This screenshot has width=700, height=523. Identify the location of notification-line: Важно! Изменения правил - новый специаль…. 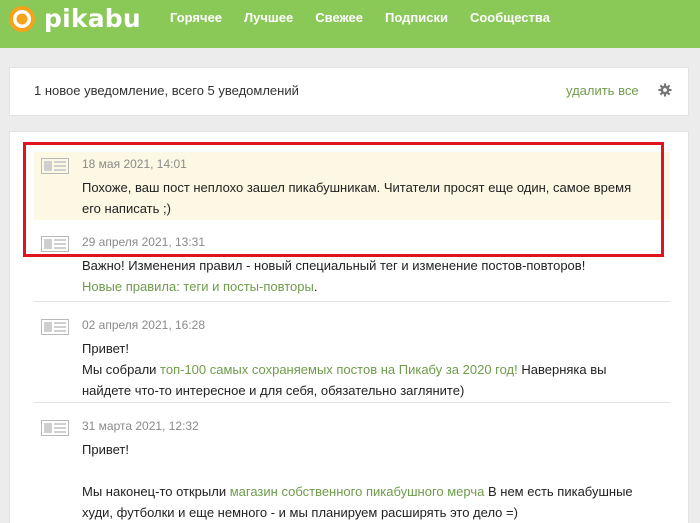
(334, 265).